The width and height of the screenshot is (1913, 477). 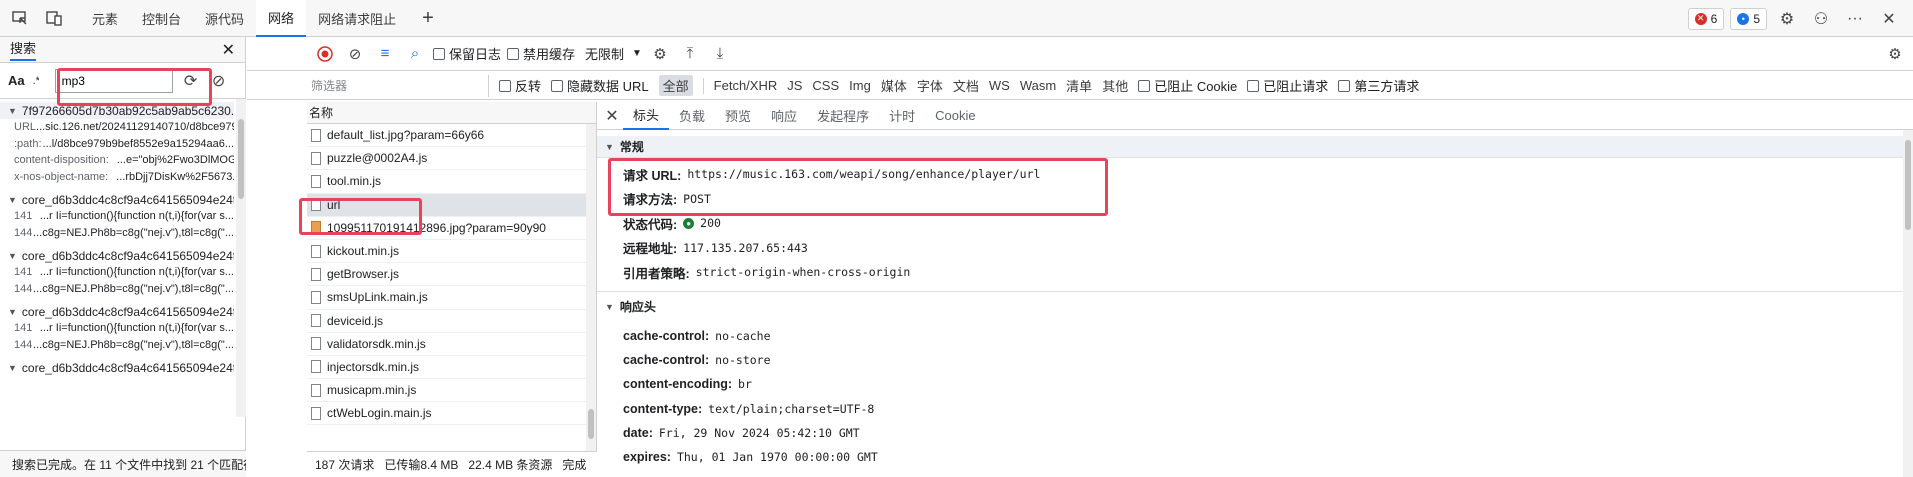 What do you see at coordinates (1287, 85) in the screenshot?
I see `blocked-requests-checkbox: 已阻止请求` at bounding box center [1287, 85].